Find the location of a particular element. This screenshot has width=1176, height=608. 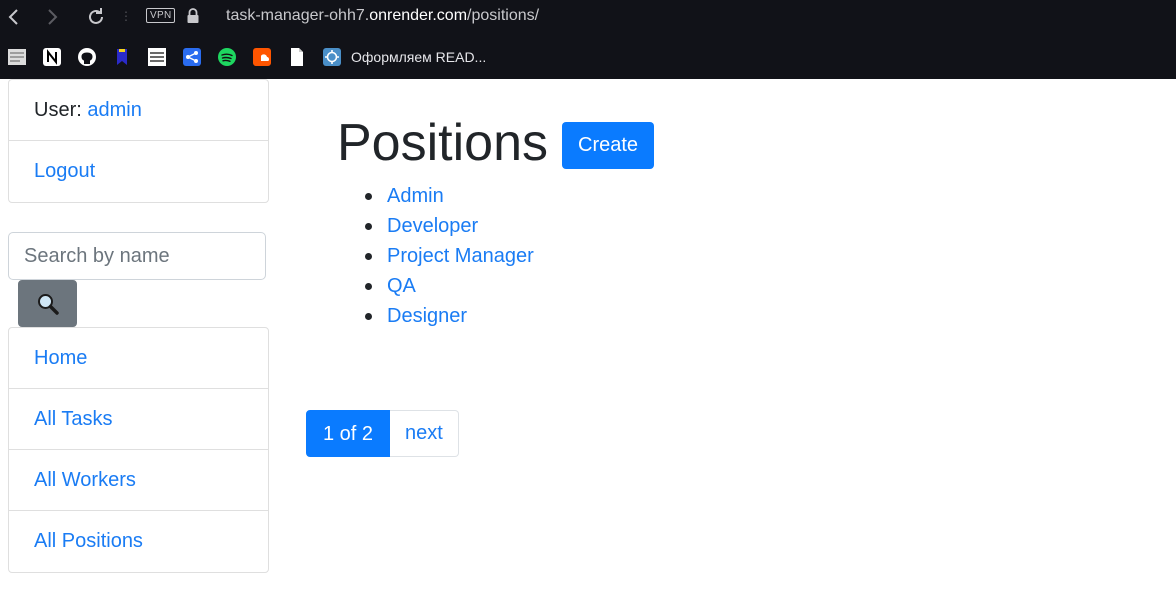

vpn-badge: VPN is located at coordinates (161, 15).